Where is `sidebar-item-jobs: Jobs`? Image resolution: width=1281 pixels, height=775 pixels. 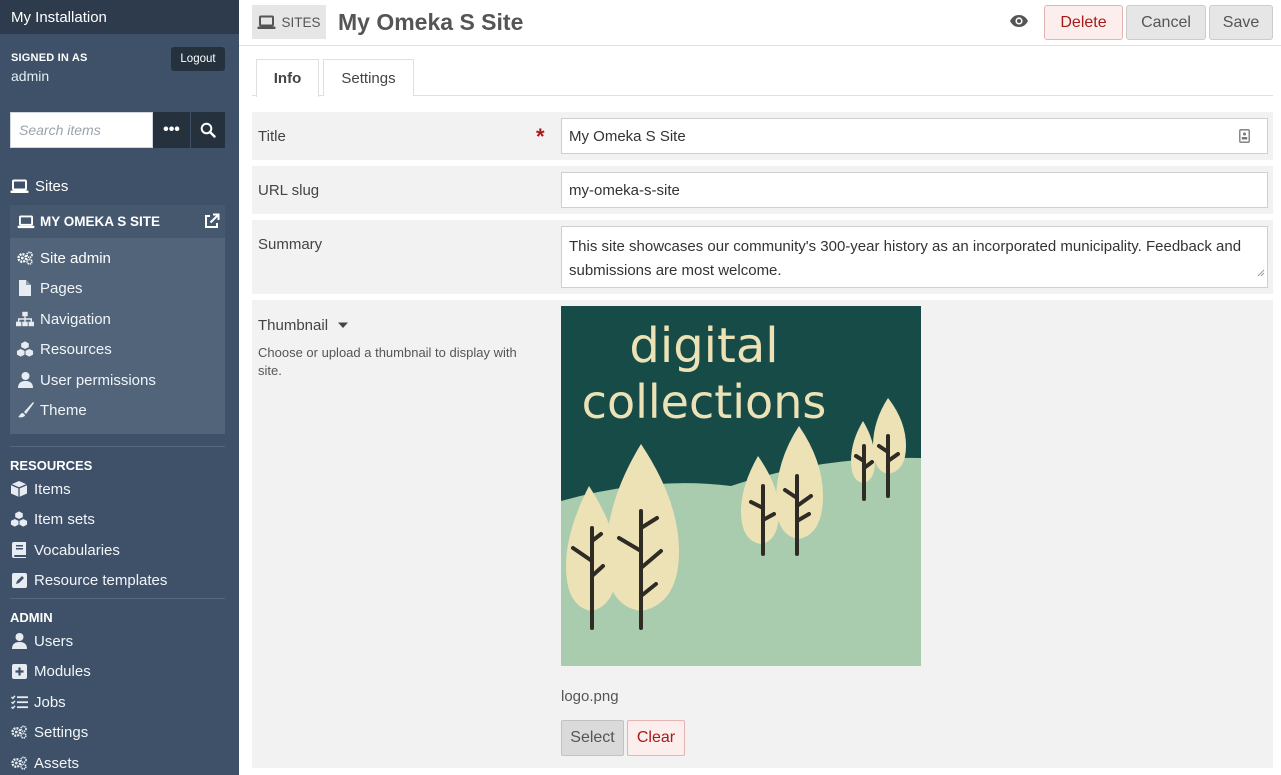 sidebar-item-jobs: Jobs is located at coordinates (38, 702).